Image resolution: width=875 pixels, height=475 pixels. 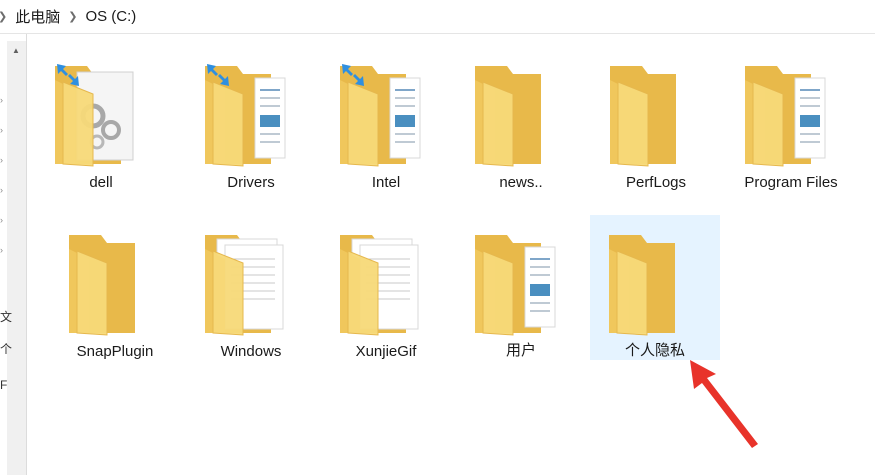 I want to click on navigation-scrollbar, so click(x=16, y=258).